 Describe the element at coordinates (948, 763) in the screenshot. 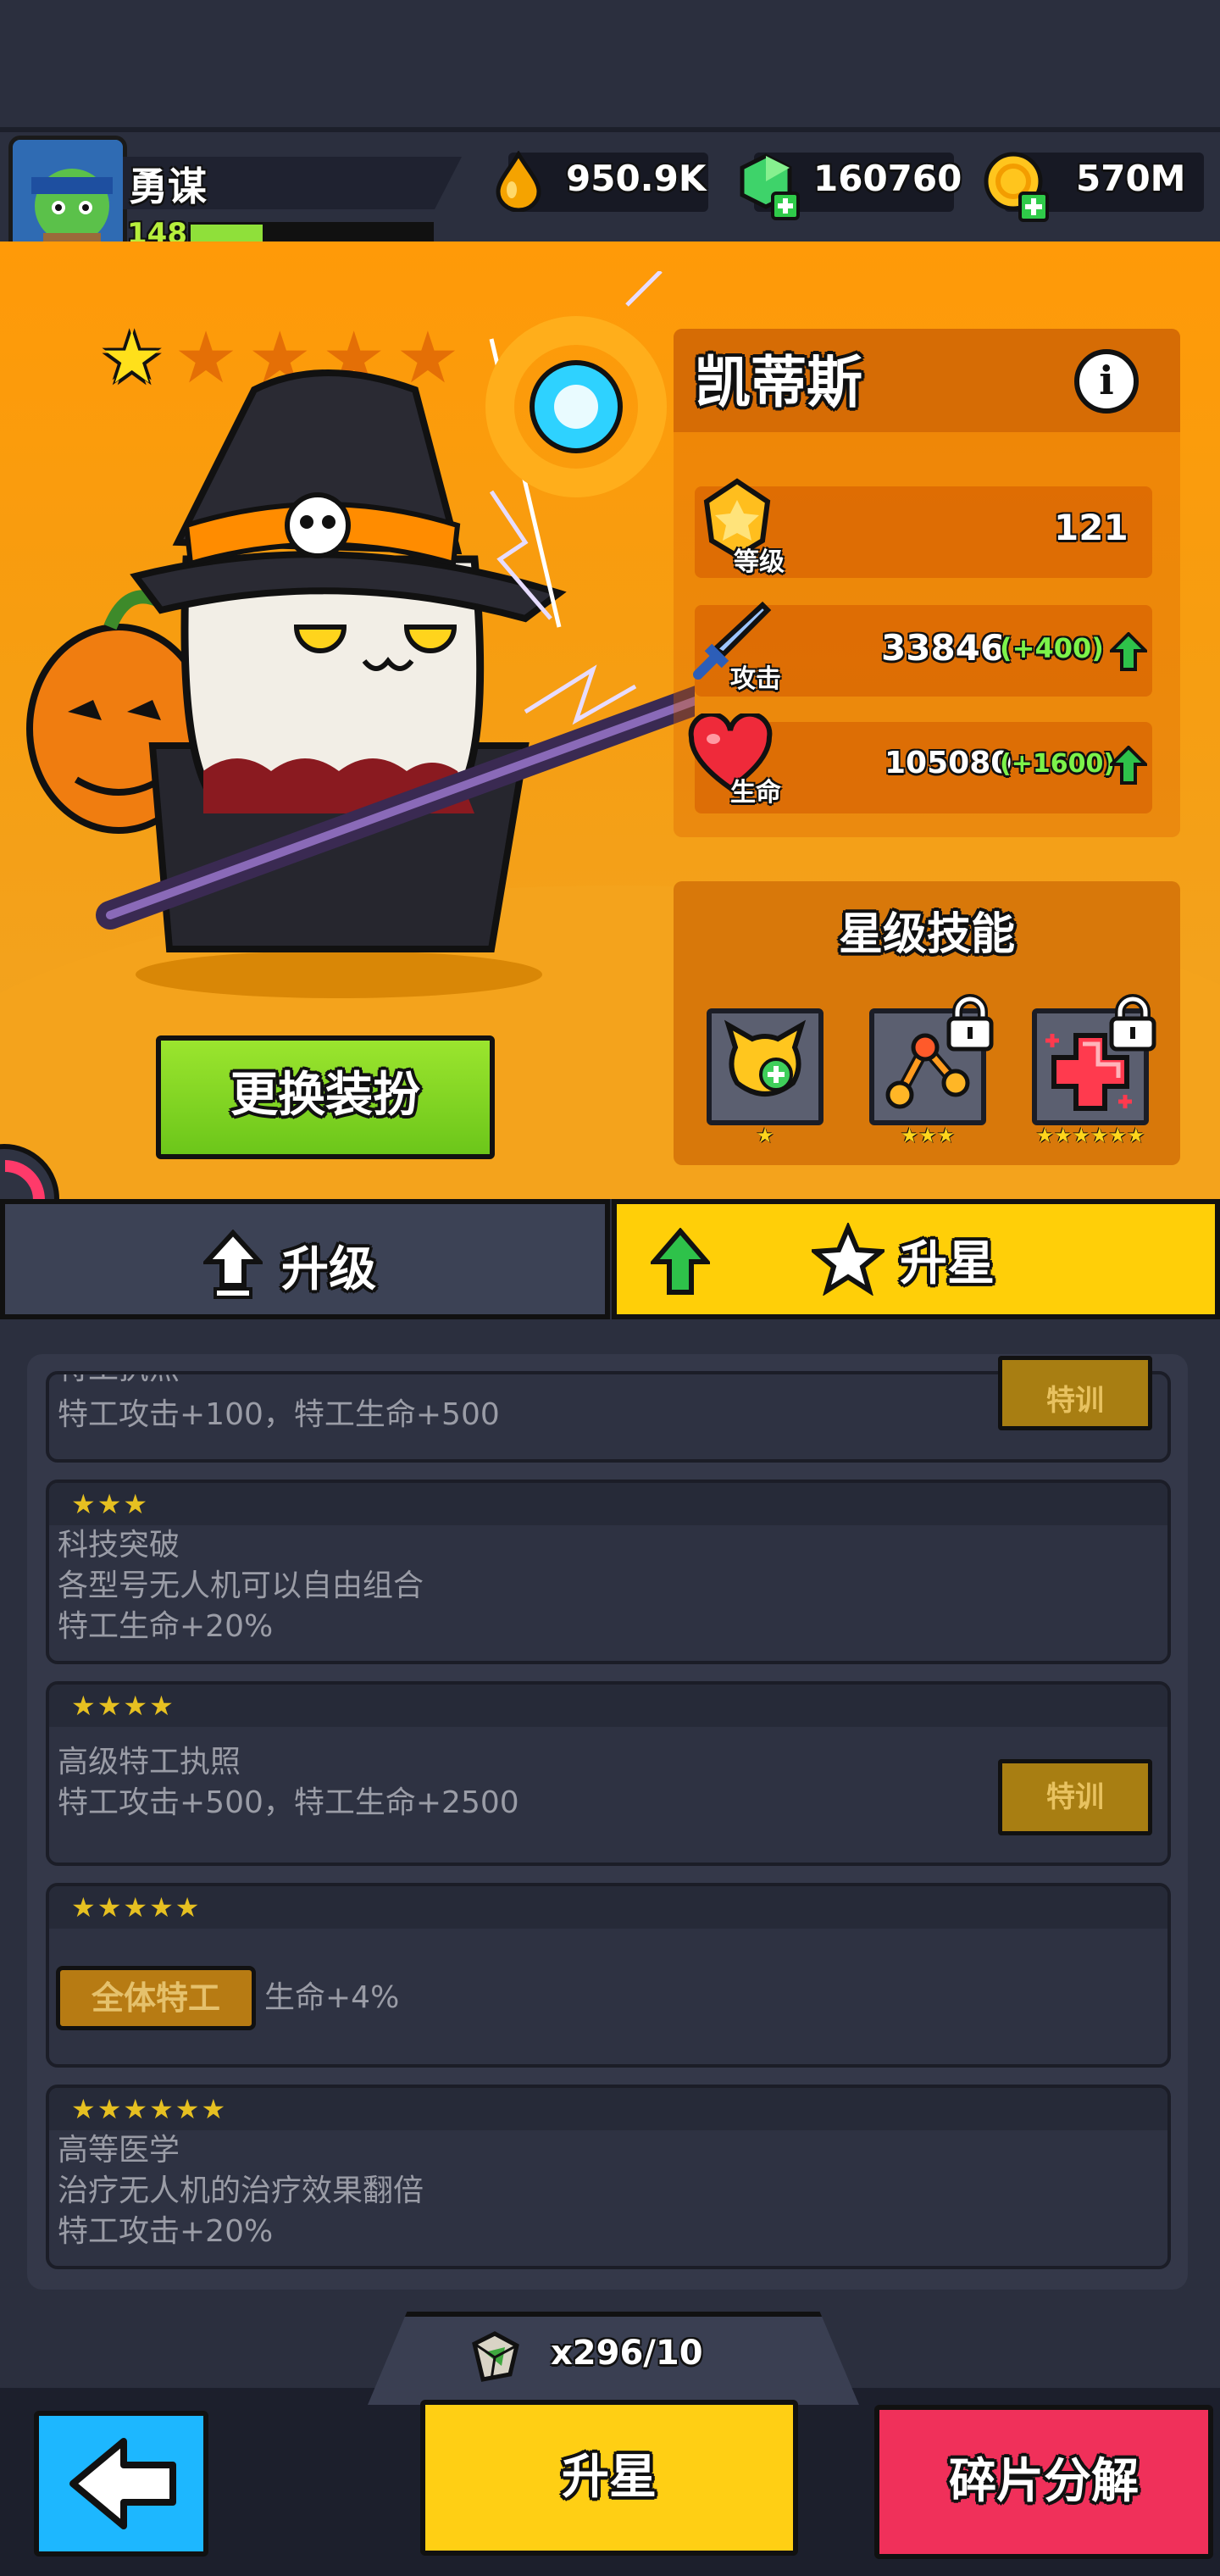

I see `stat-value-health: 105080` at that location.